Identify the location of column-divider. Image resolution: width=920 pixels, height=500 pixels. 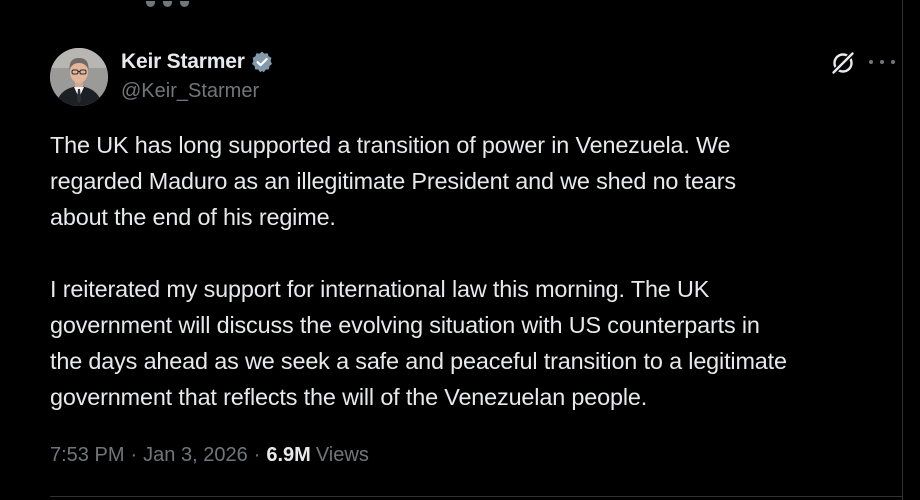
(902, 250).